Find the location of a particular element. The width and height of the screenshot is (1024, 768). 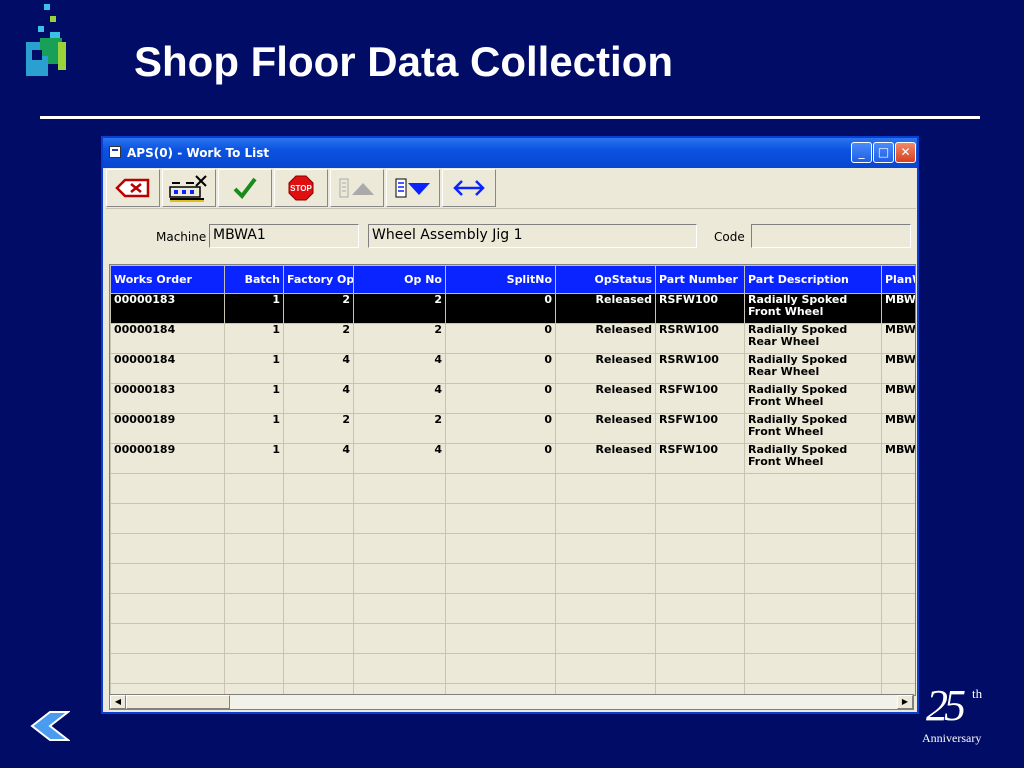

confirm-button is located at coordinates (245, 188).